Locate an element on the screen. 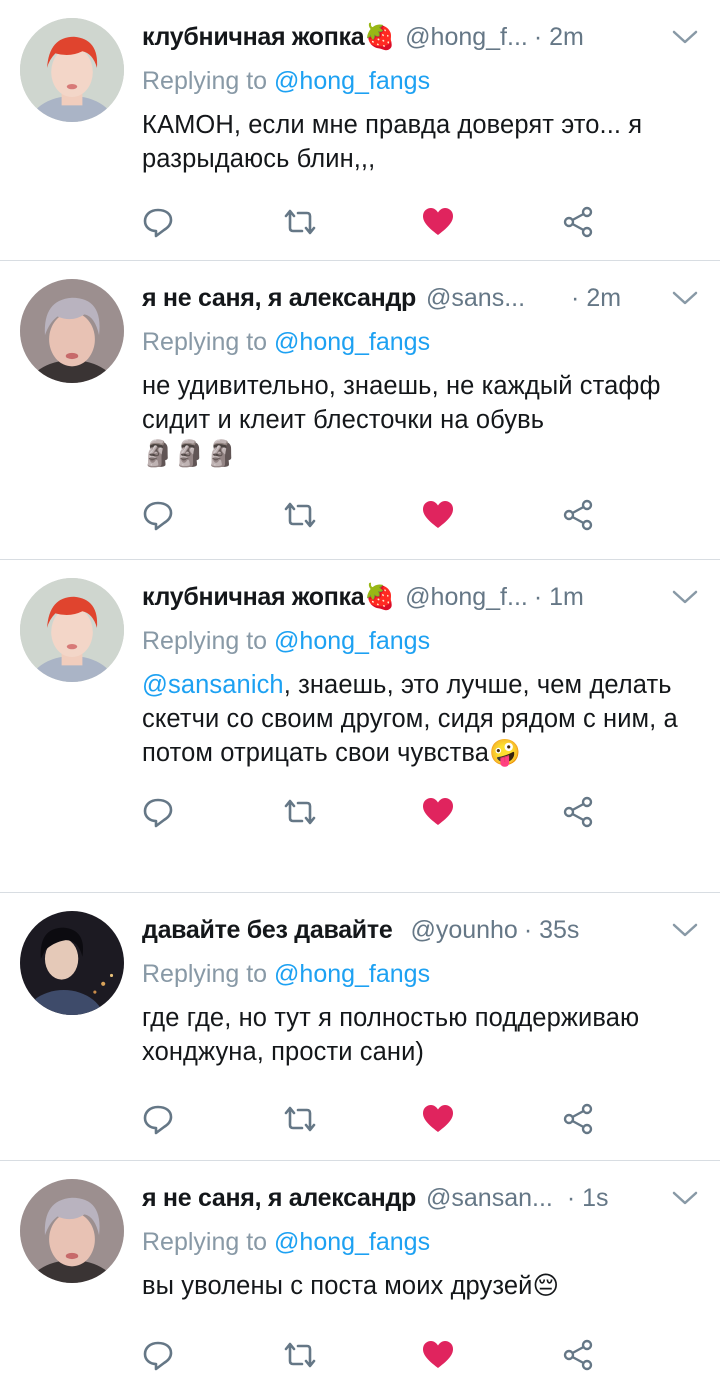  grey-haired-avatar-image is located at coordinates (72, 1231).